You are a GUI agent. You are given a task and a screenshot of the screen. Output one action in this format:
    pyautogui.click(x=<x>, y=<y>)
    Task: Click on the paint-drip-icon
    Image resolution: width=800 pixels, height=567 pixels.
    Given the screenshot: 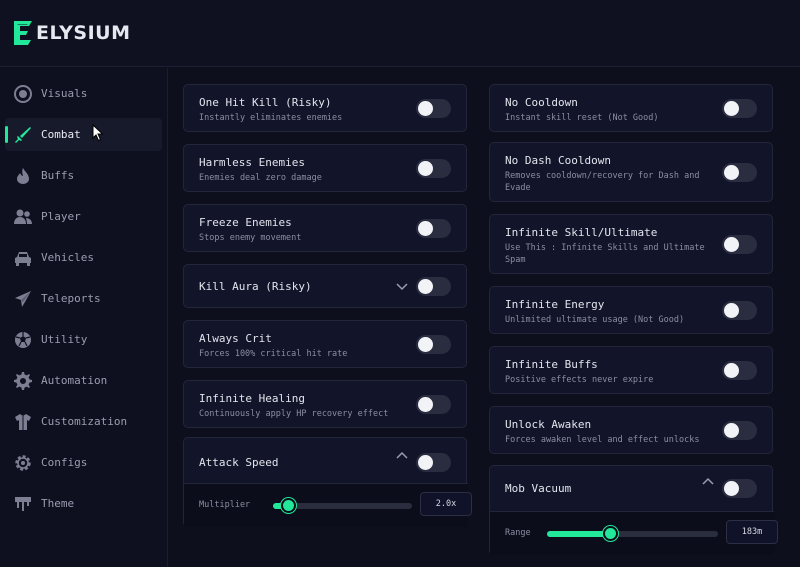 What is the action you would take?
    pyautogui.click(x=23, y=504)
    